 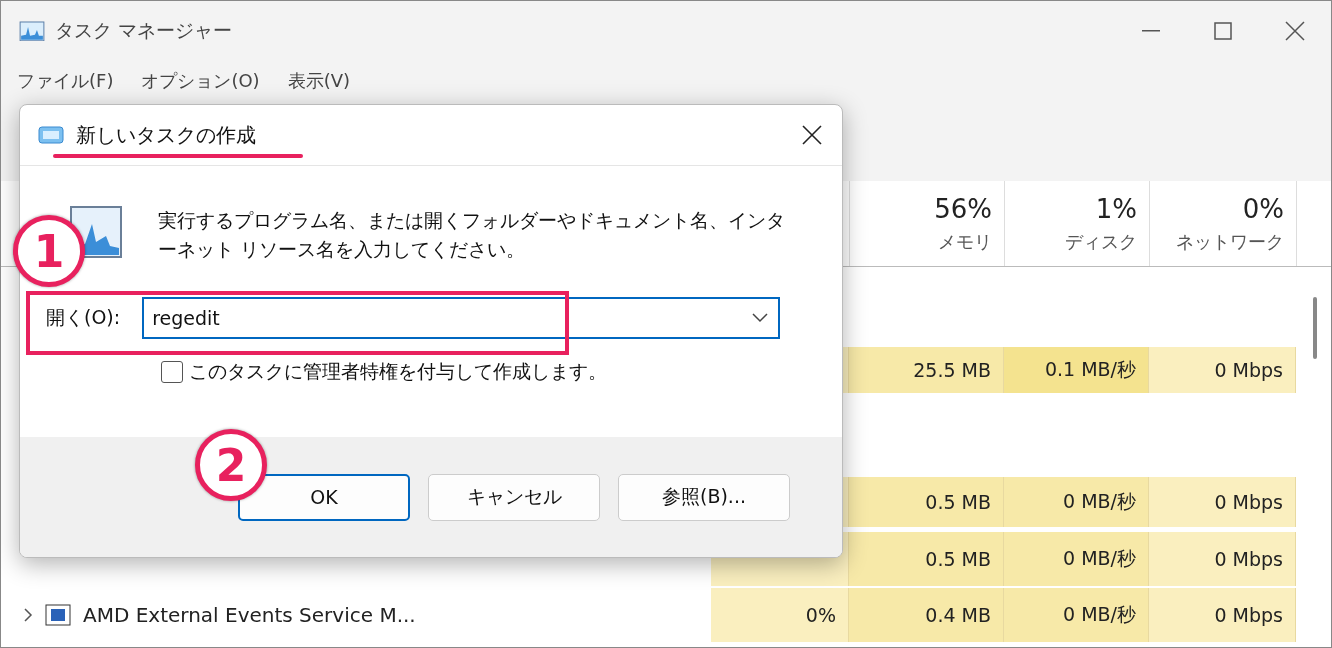 I want to click on menu-item: 表示(V), so click(x=318, y=81).